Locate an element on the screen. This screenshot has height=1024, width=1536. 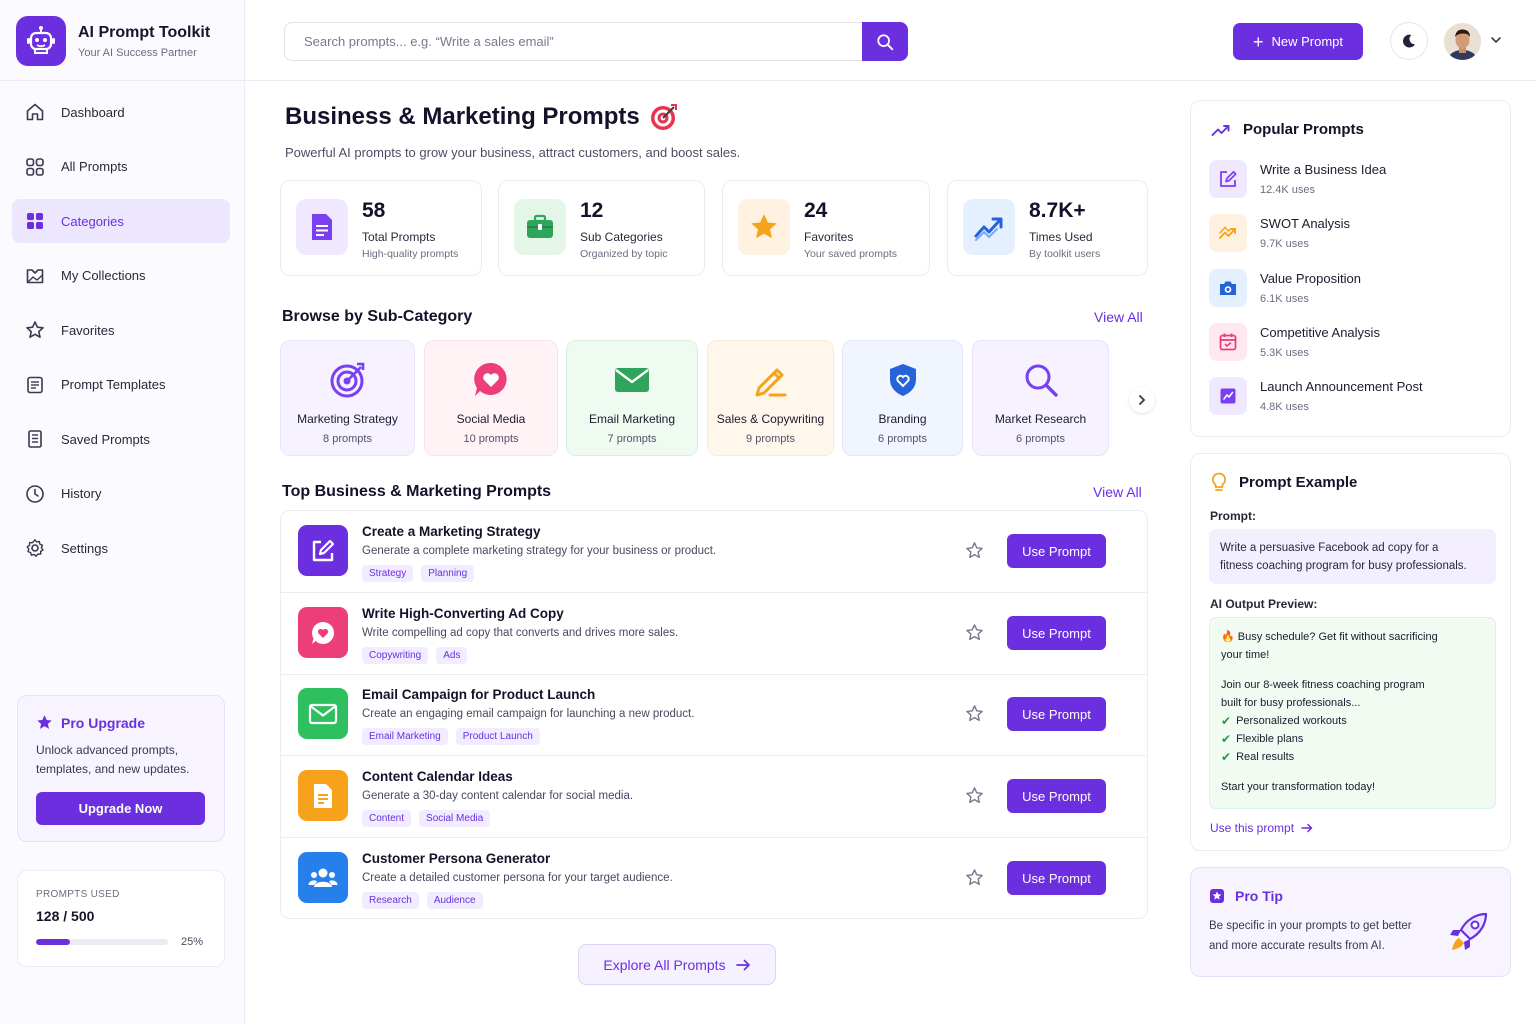
subcategory-card-social-media: Social Media 10 prompts is located at coordinates (491, 398).